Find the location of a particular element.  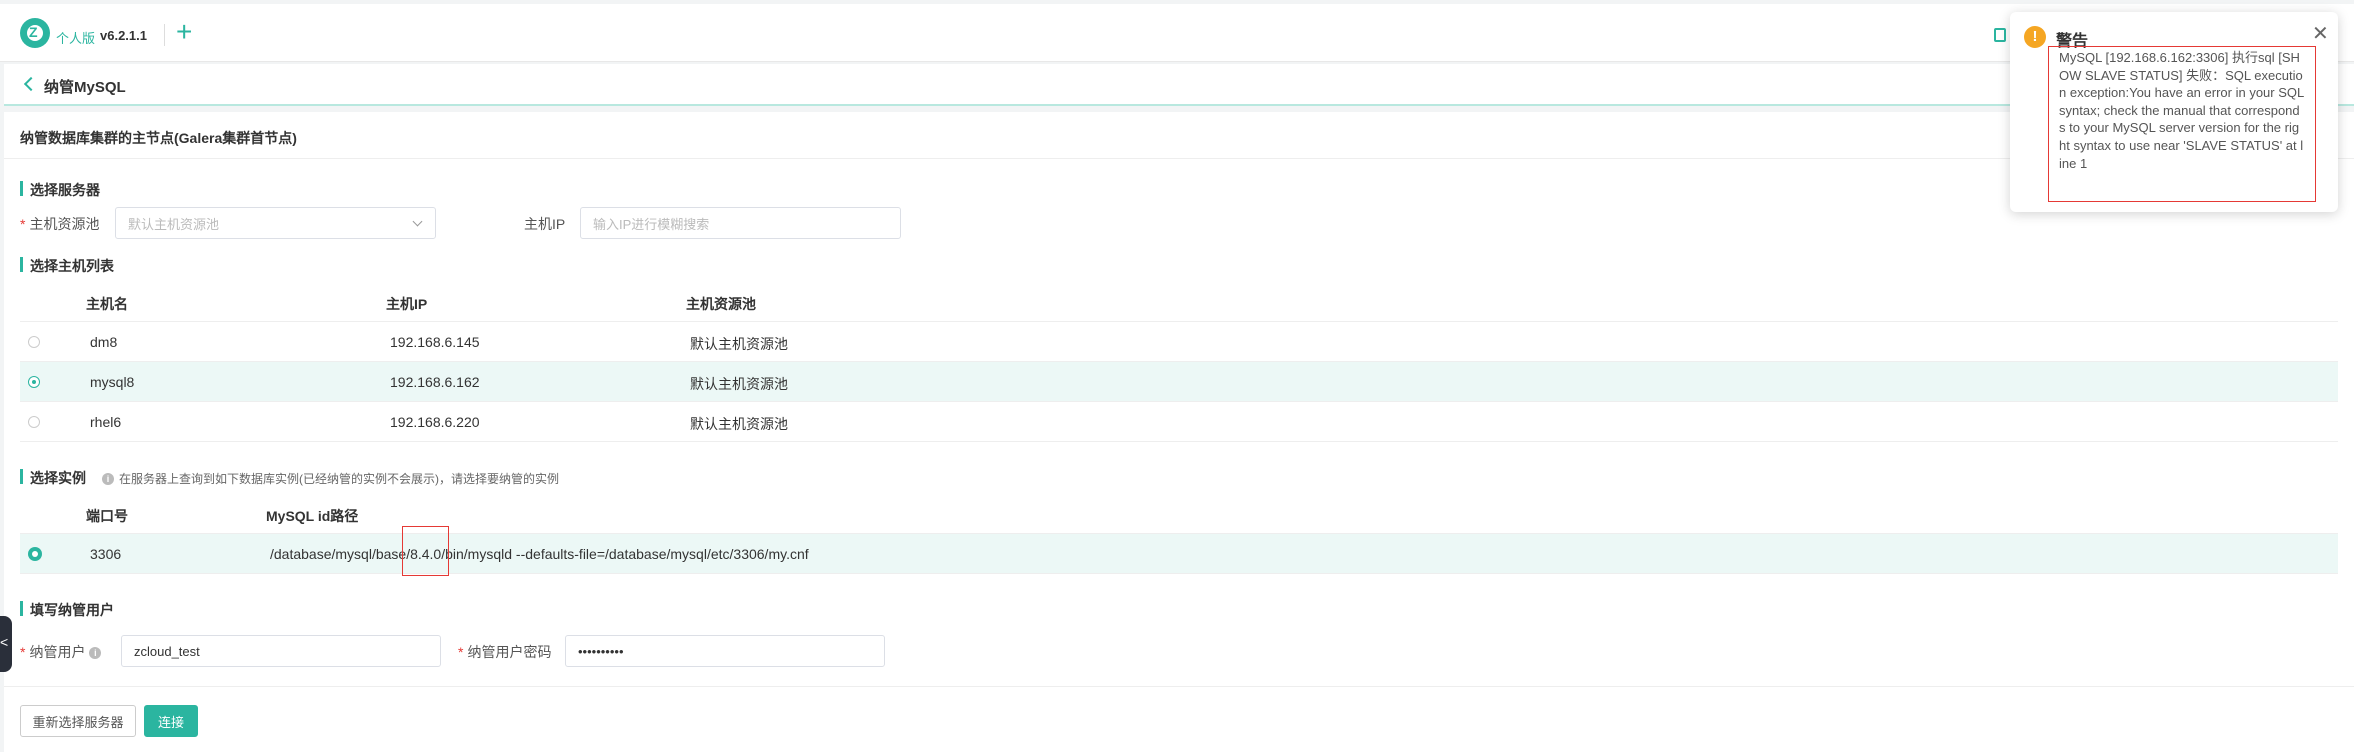

host-name: rhel6 is located at coordinates (106, 422).